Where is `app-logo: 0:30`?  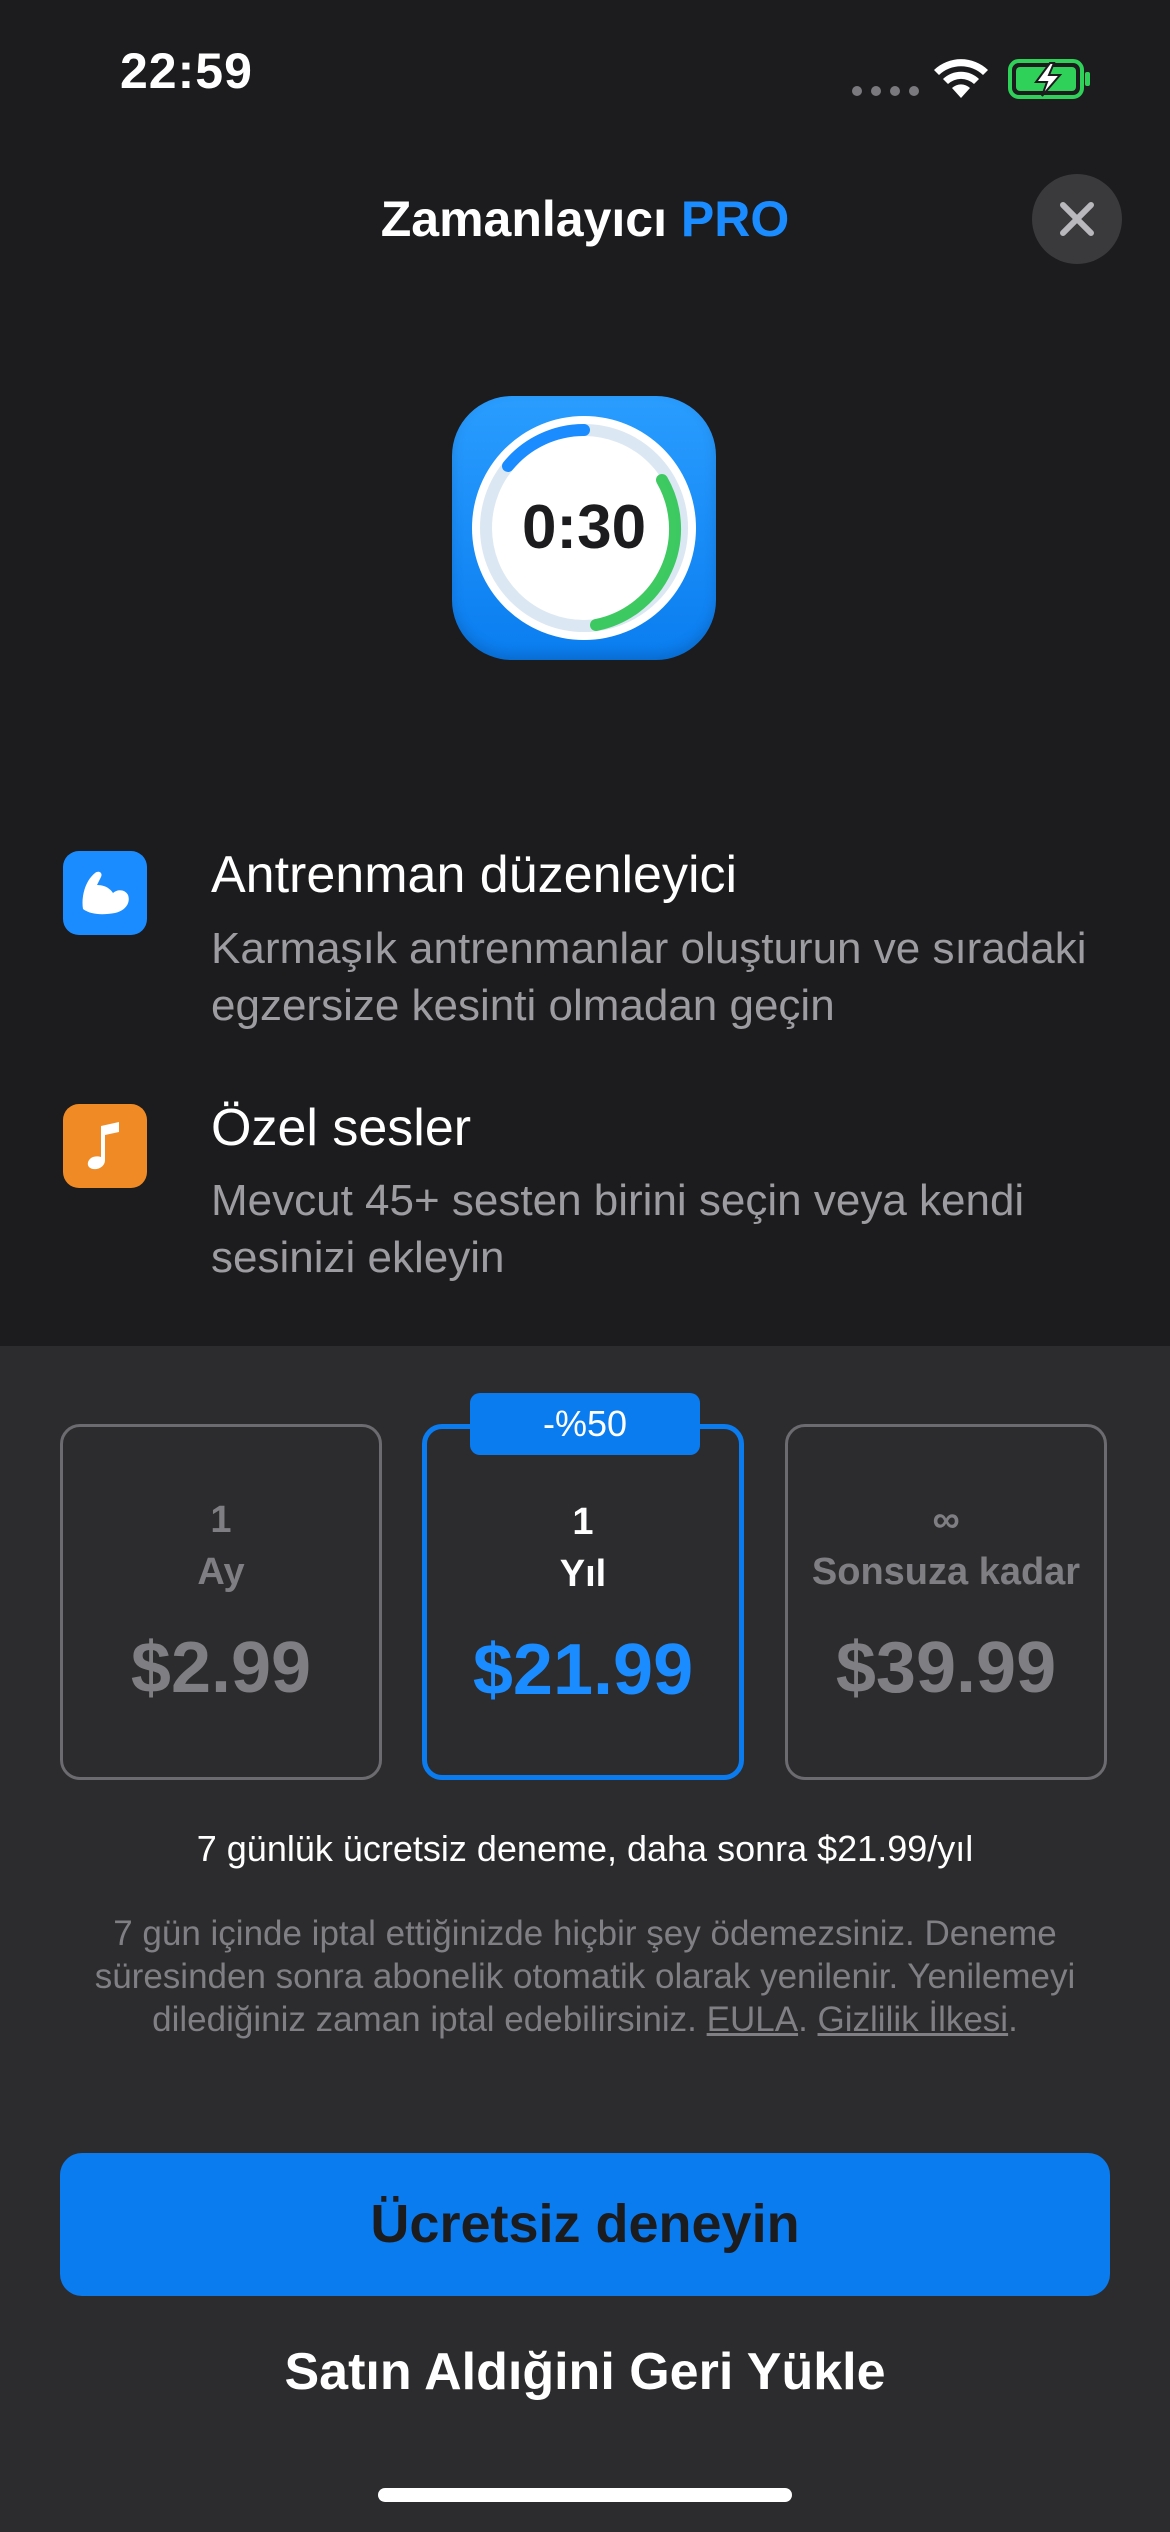 app-logo: 0:30 is located at coordinates (584, 528).